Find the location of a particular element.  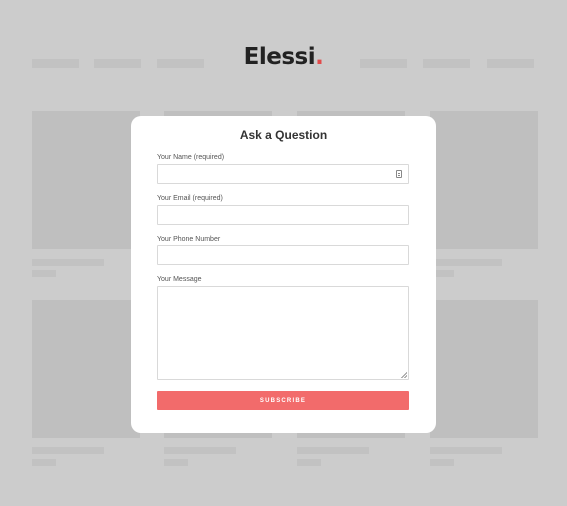

message-textarea is located at coordinates (283, 333).